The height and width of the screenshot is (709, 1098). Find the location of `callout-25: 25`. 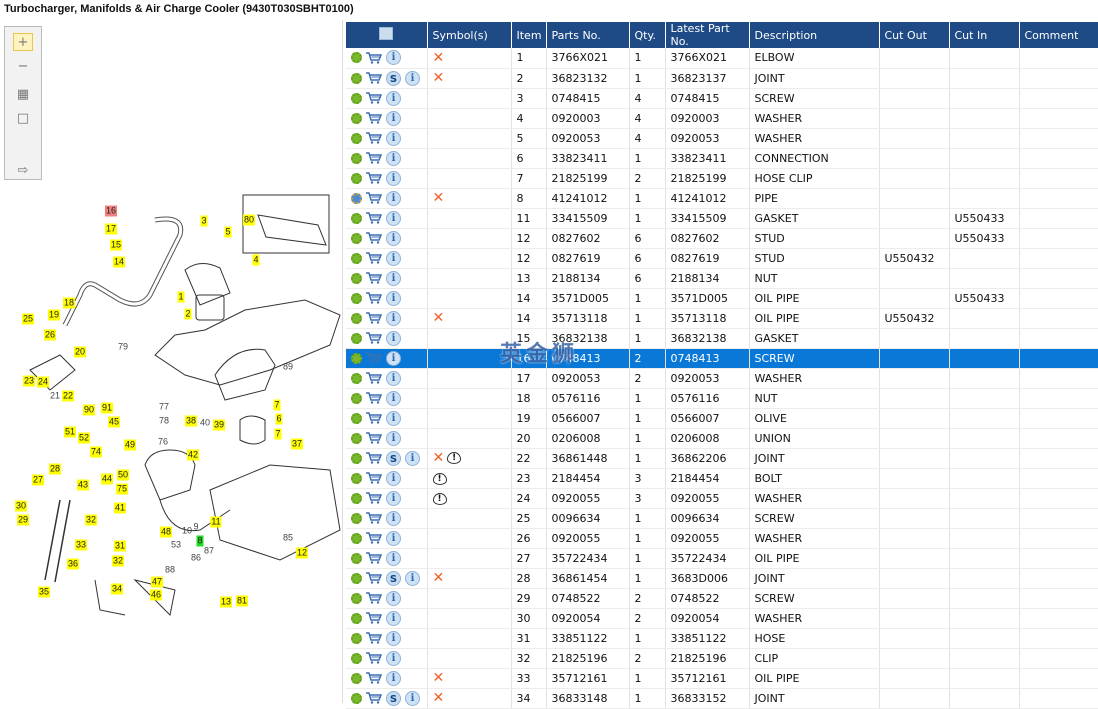

callout-25: 25 is located at coordinates (28, 319).